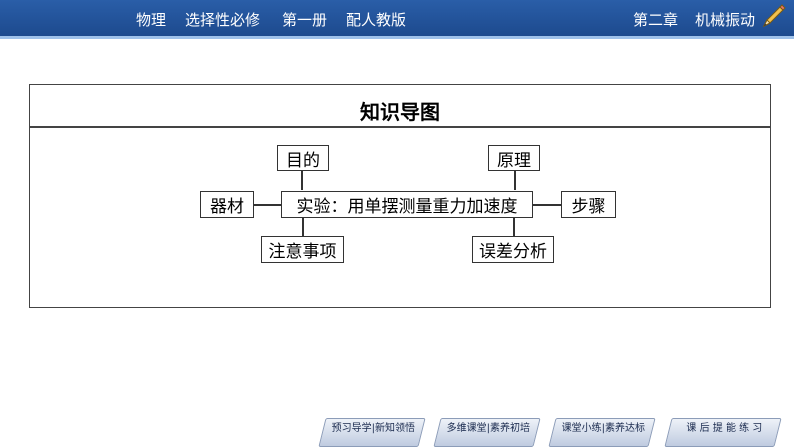 The height and width of the screenshot is (447, 794). I want to click on nav-homework-label: 课 后 提 能 练 习, so click(724, 428).